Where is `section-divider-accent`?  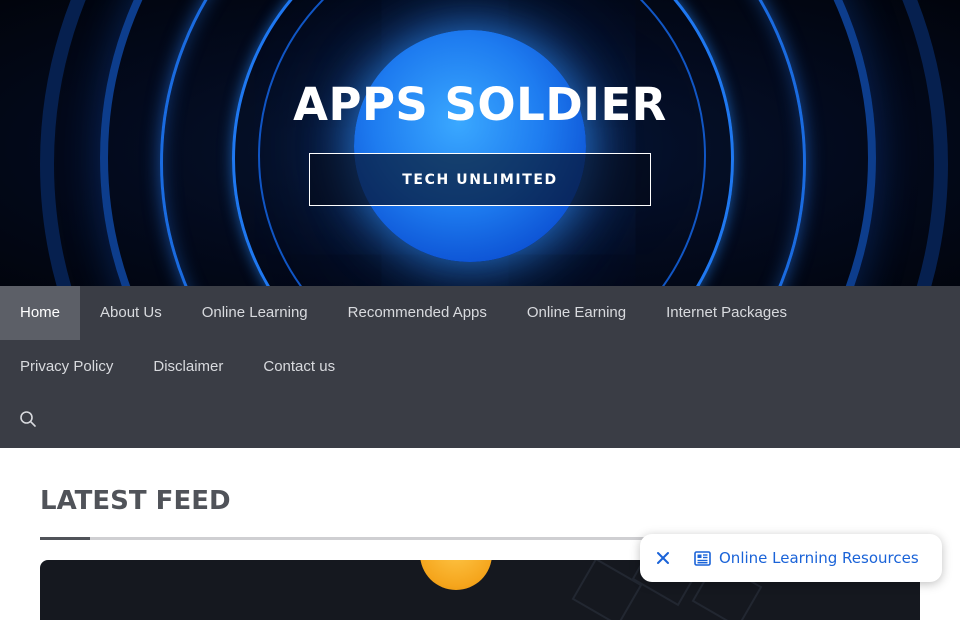
section-divider-accent is located at coordinates (65, 538).